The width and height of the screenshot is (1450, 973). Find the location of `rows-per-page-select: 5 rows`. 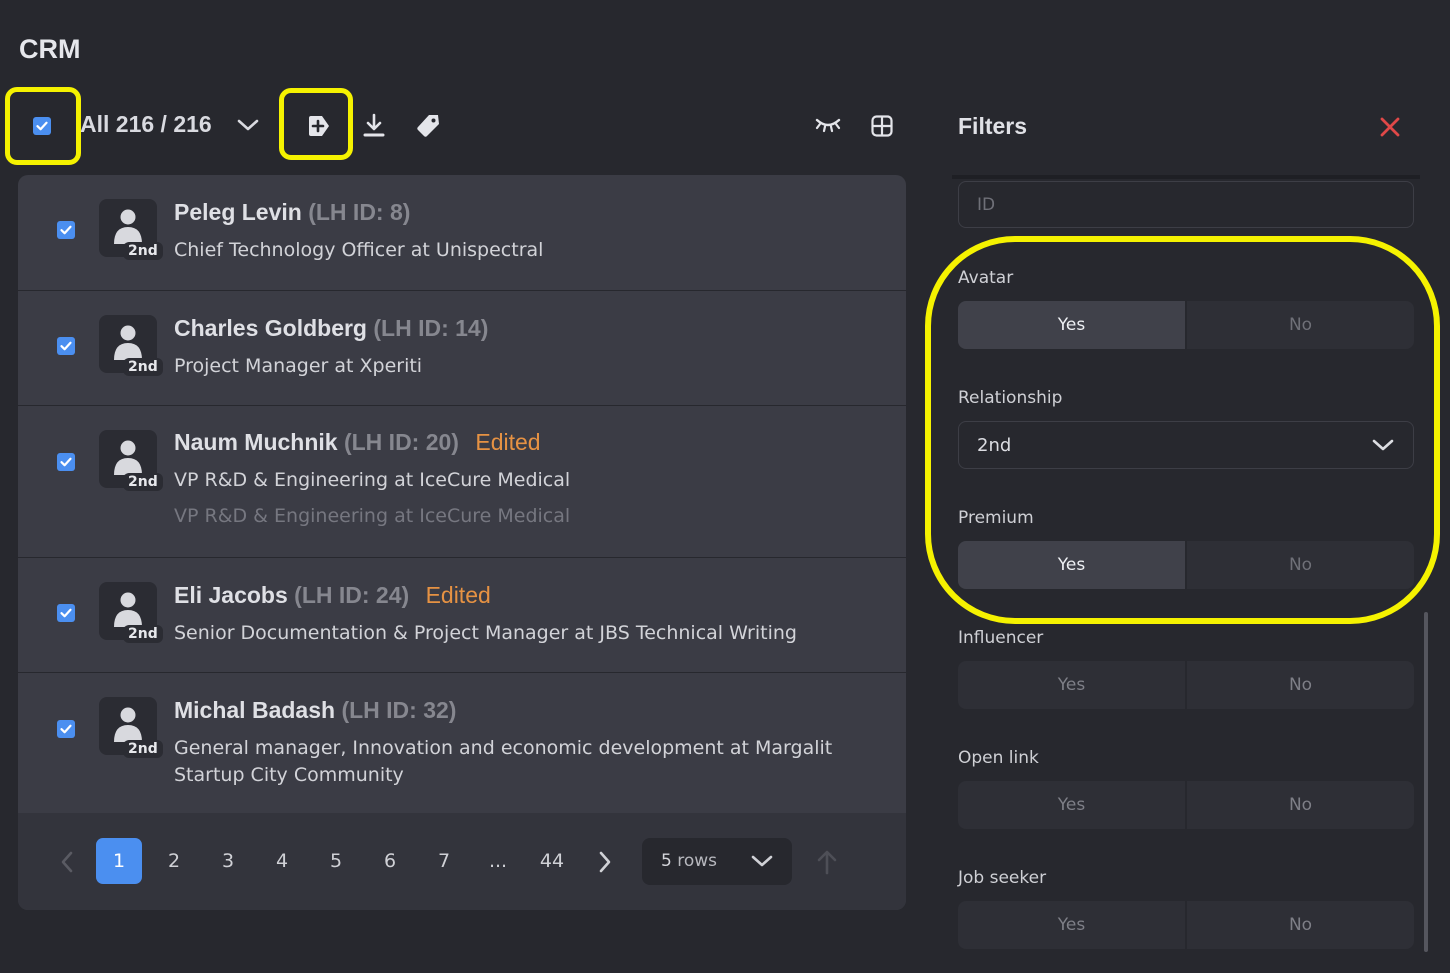

rows-per-page-select: 5 rows is located at coordinates (717, 861).